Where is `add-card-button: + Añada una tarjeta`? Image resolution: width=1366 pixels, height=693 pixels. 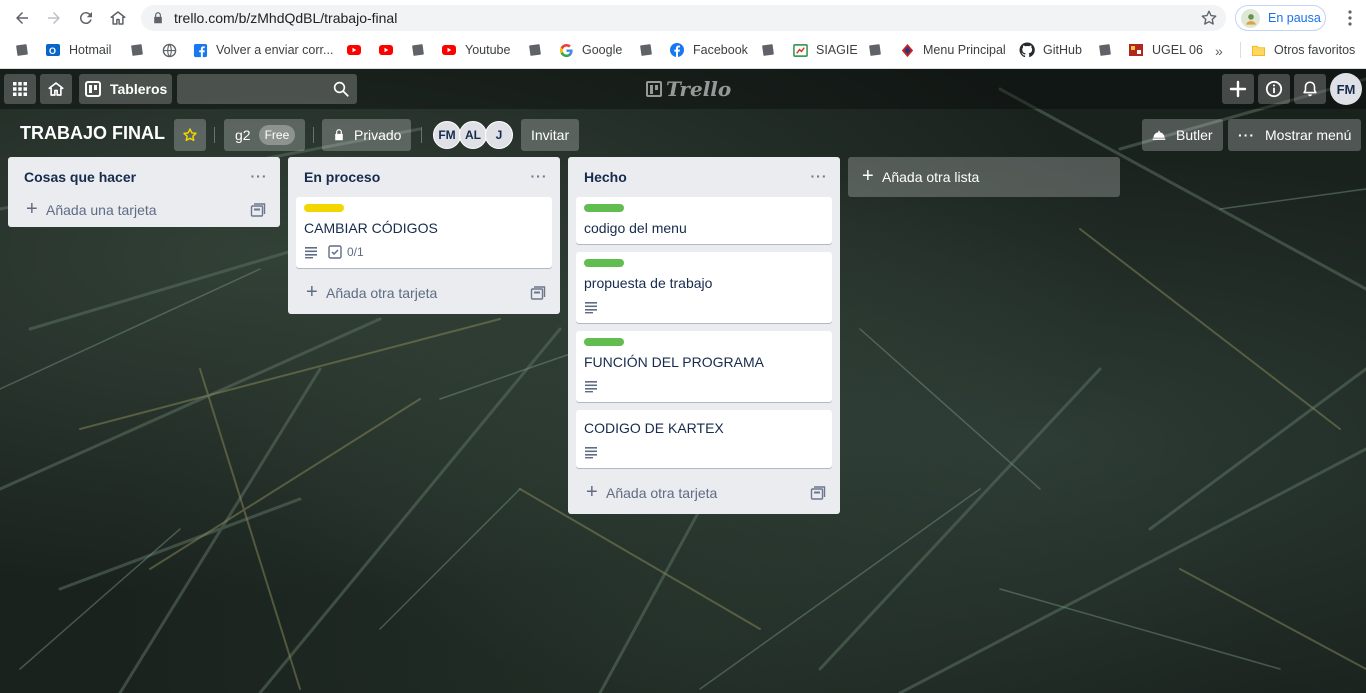 add-card-button: + Añada una tarjeta is located at coordinates (144, 209).